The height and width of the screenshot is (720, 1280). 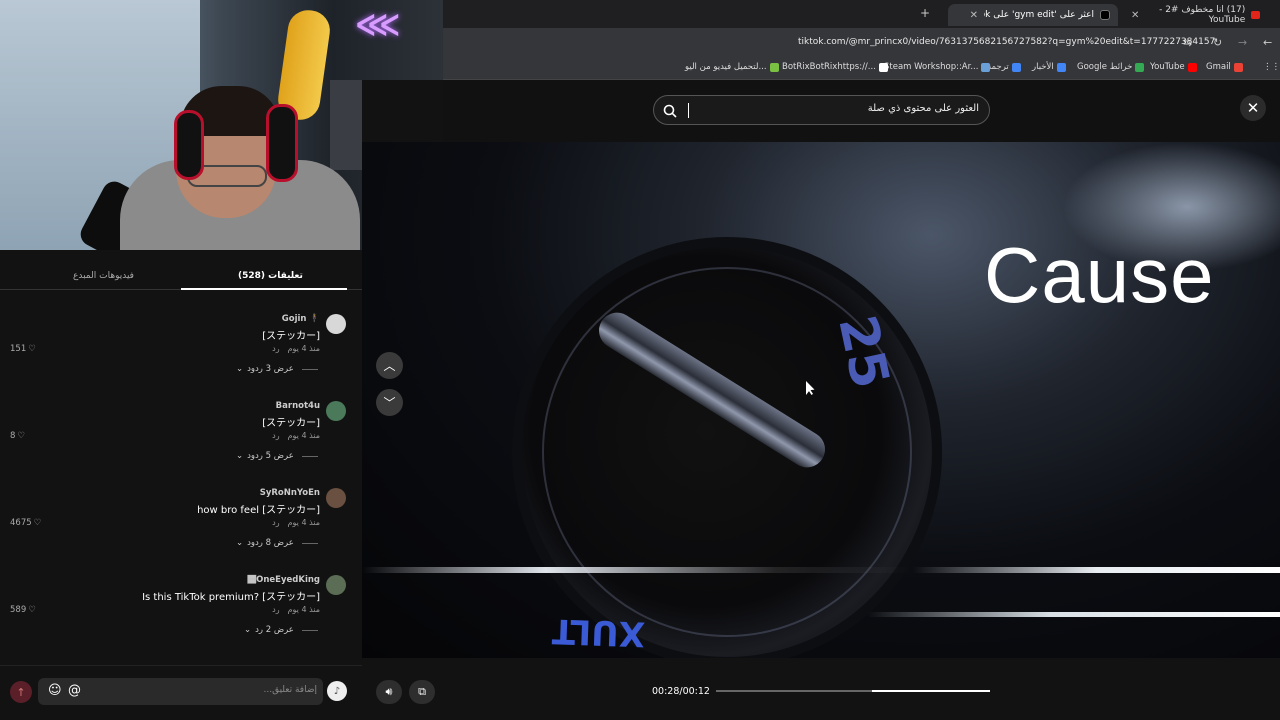 I want to click on view-replies: ⌄ عرض 2 رد, so click(x=281, y=630).